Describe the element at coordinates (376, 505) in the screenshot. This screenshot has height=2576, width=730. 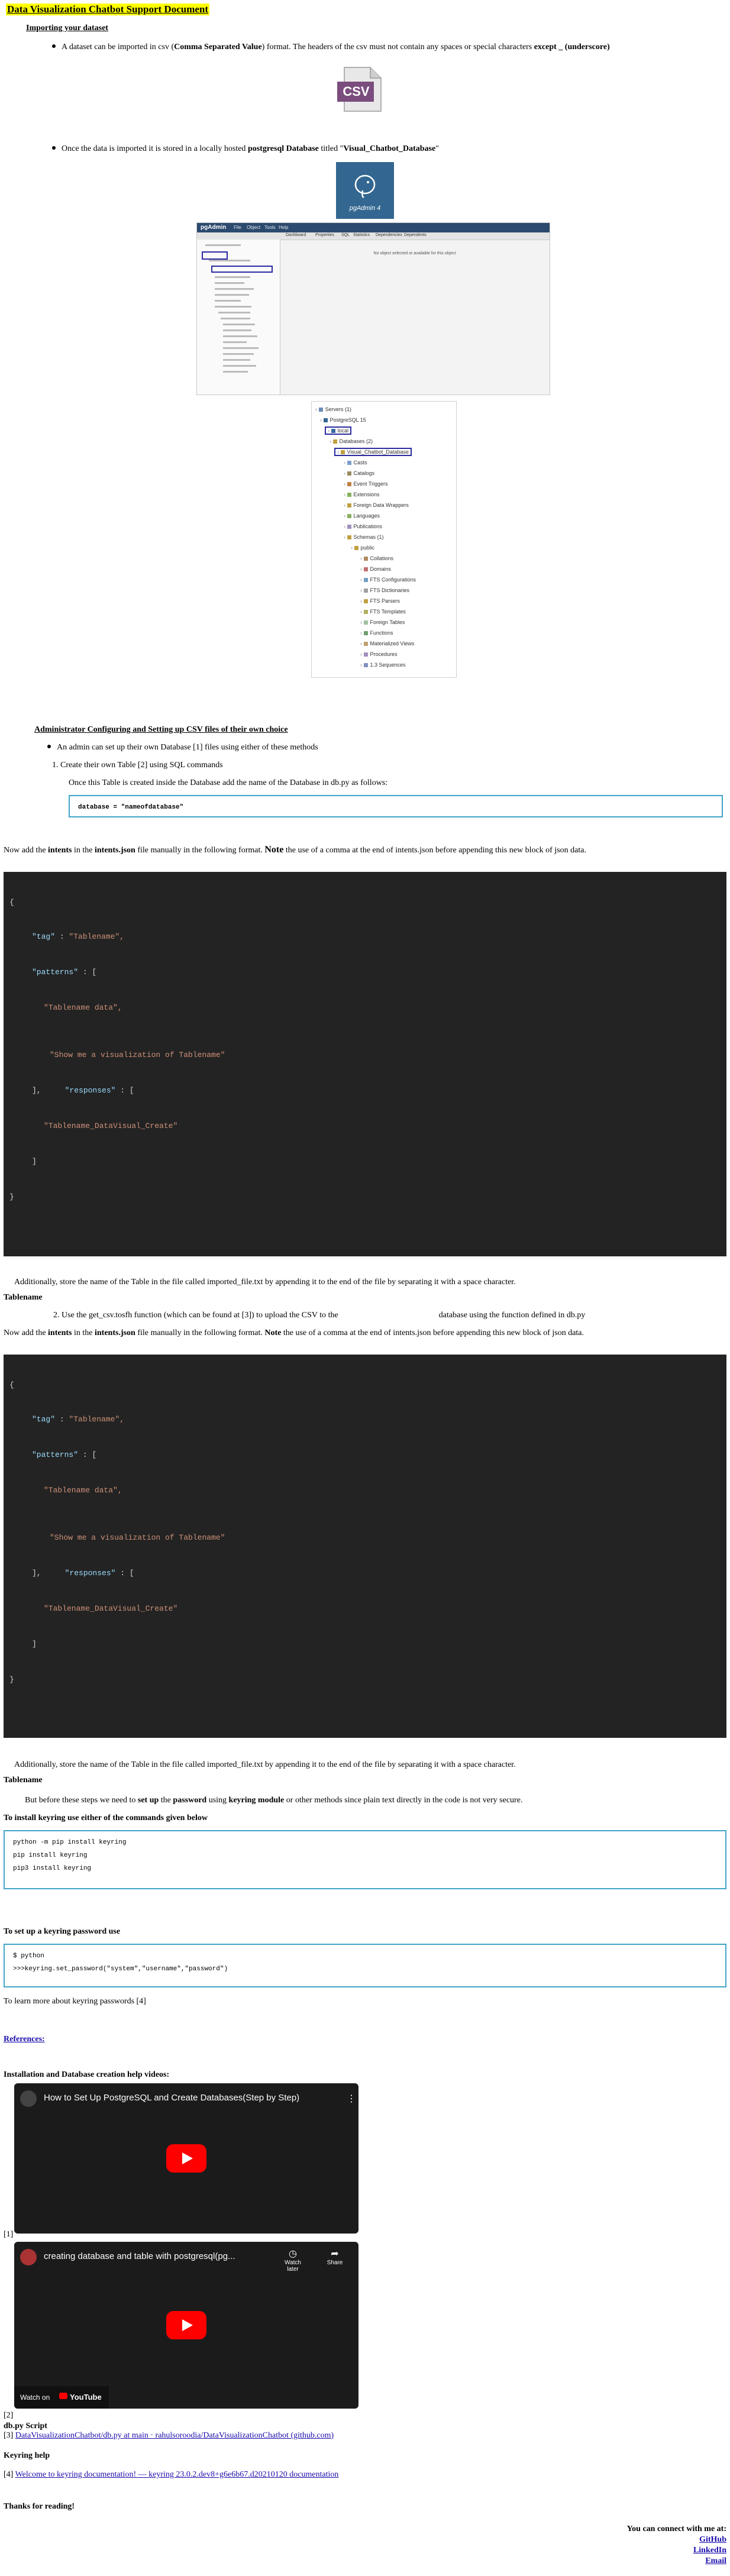
I see `tree-item: › Foreign Data Wrappers` at that location.